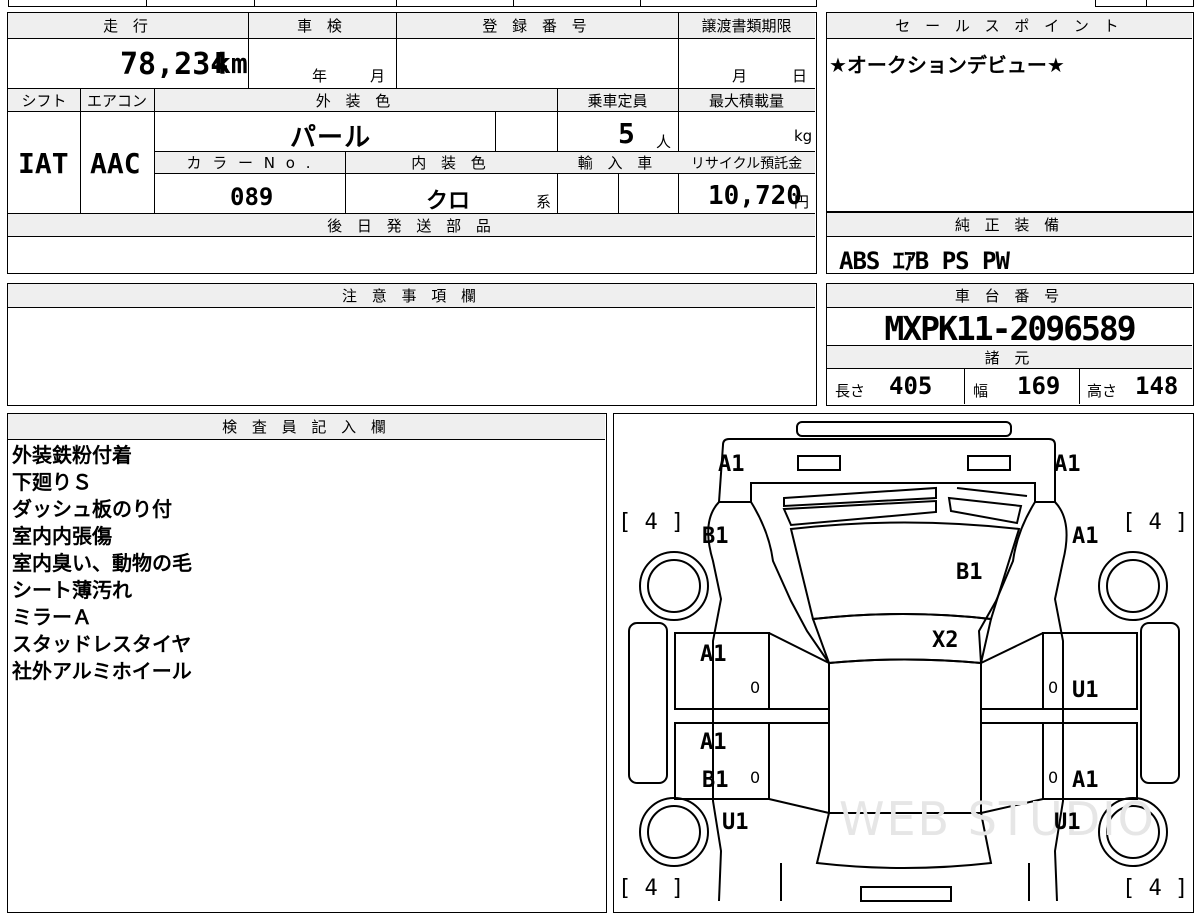  I want to click on note-item: 下廻りＳ, so click(52, 482).